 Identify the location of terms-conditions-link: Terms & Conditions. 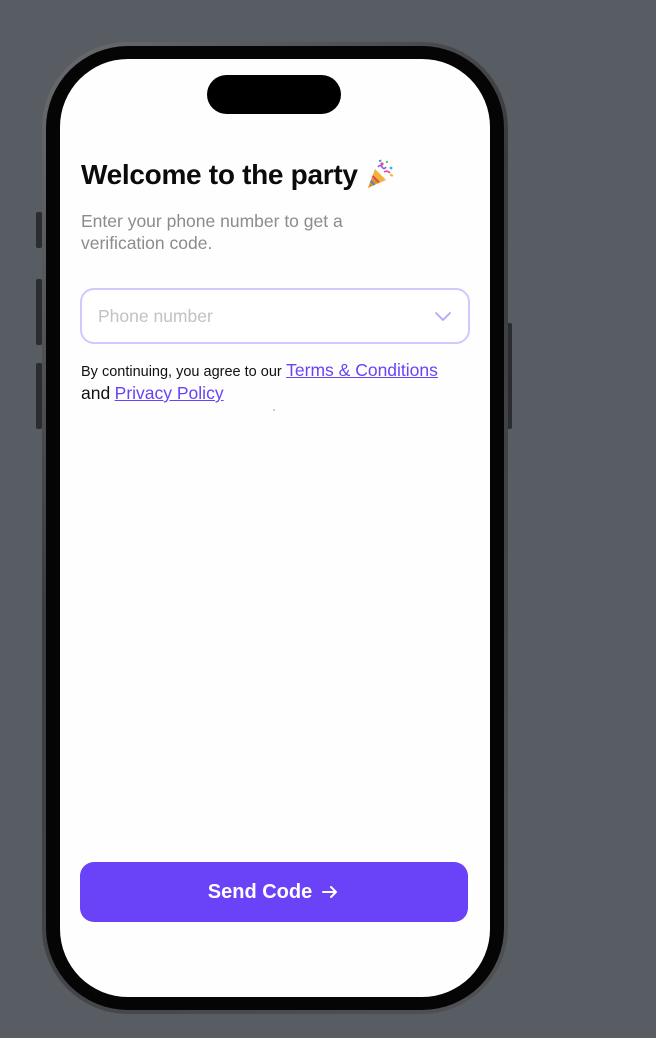
(362, 370).